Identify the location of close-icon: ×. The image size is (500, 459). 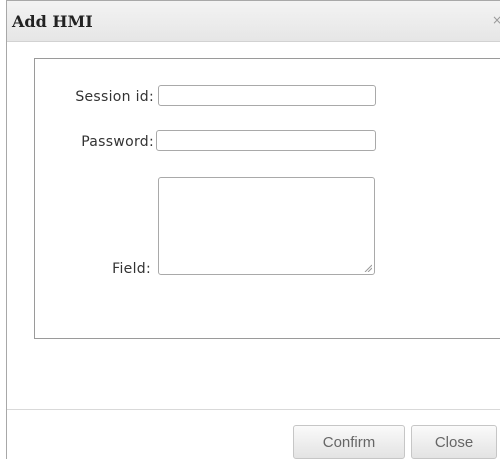
(496, 20).